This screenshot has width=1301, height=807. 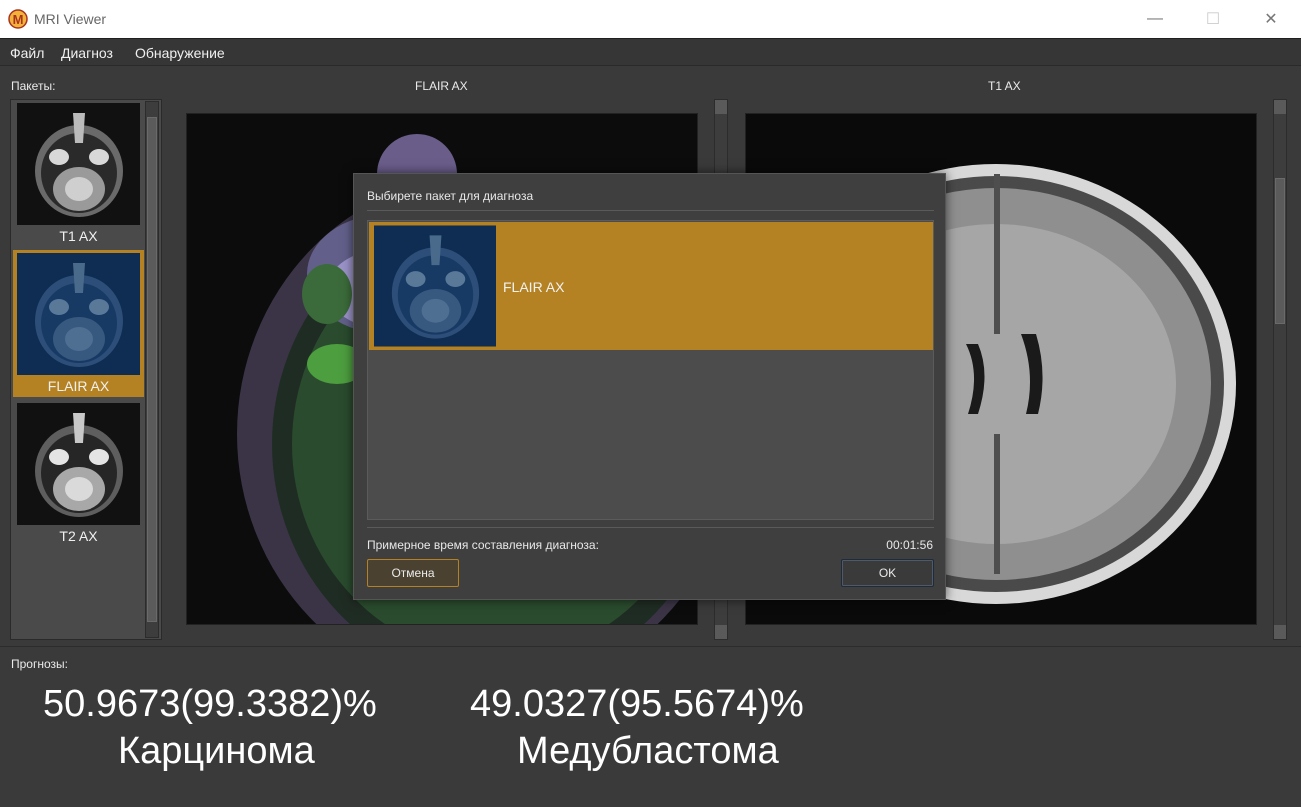 What do you see at coordinates (651, 286) in the screenshot?
I see `dialog-packet-item: FLAIR AX` at bounding box center [651, 286].